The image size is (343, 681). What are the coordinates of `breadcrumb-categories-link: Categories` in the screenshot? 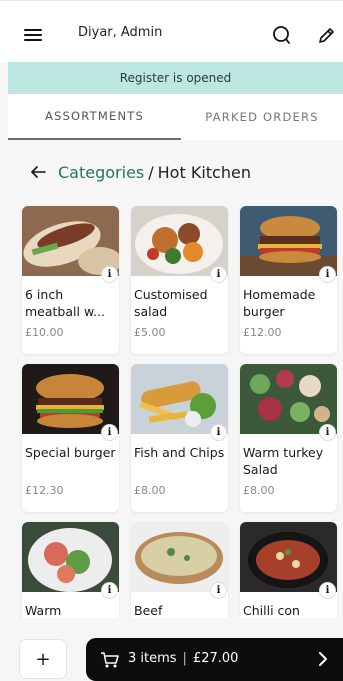 It's located at (101, 172).